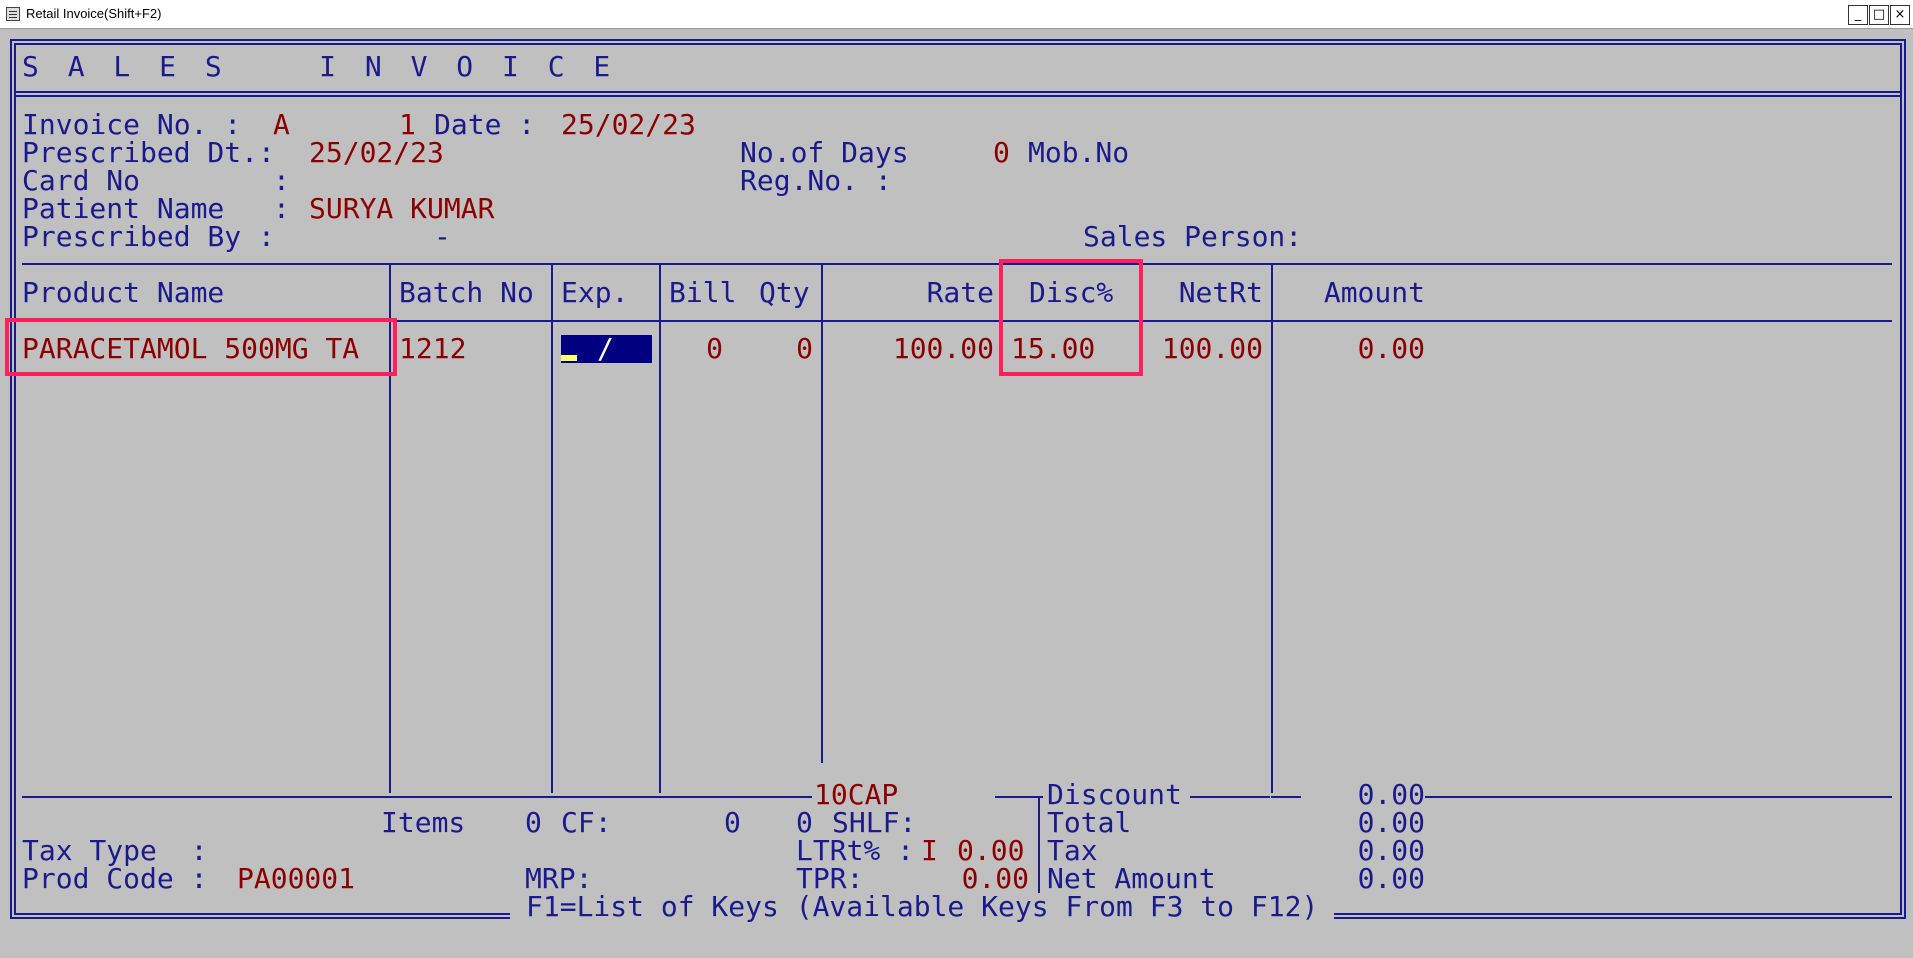 This screenshot has height=958, width=1913. What do you see at coordinates (1079, 152) in the screenshot?
I see `mob-no-label: Mob.No` at bounding box center [1079, 152].